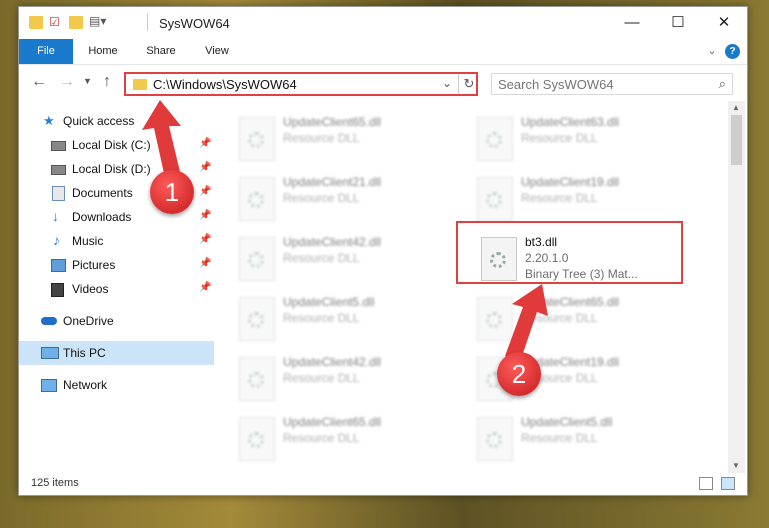 The image size is (769, 528). I want to click on callout-badge-1: 1, so click(172, 192).